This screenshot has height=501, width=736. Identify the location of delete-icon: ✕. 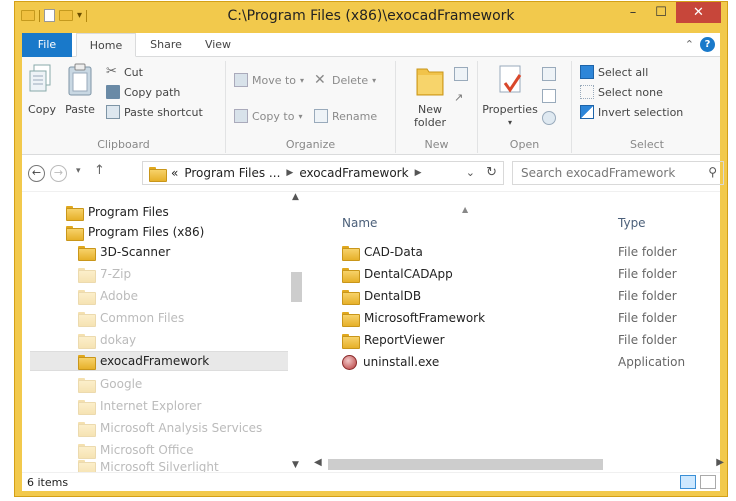
(320, 80).